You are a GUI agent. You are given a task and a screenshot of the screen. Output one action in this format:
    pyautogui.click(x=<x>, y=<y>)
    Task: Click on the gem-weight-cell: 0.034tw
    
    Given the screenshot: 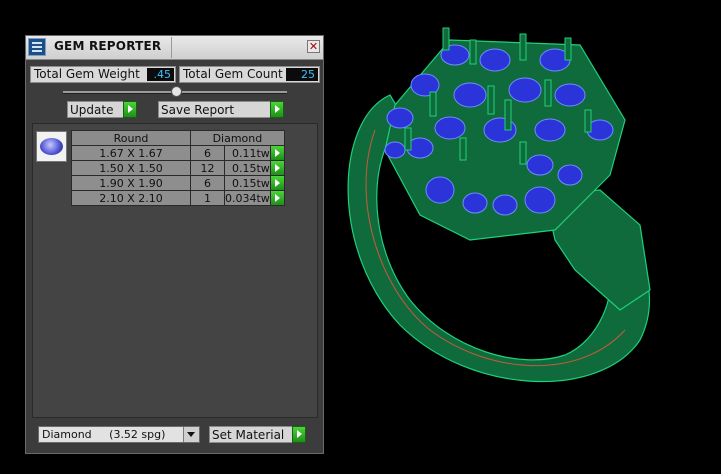 What is the action you would take?
    pyautogui.click(x=247, y=198)
    